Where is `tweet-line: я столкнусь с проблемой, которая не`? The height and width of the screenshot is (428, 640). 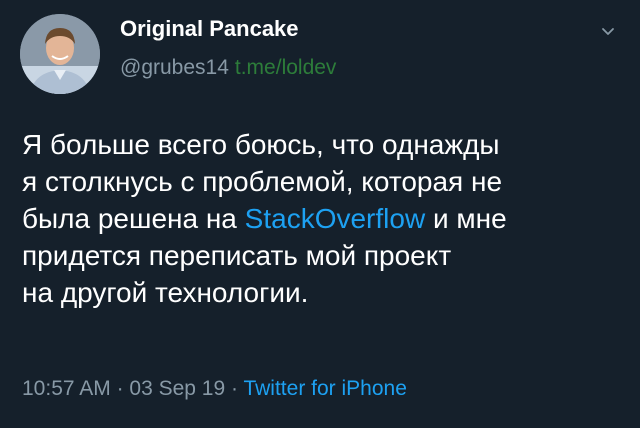
tweet-line: я столкнусь с проблемой, которая не is located at coordinates (262, 181).